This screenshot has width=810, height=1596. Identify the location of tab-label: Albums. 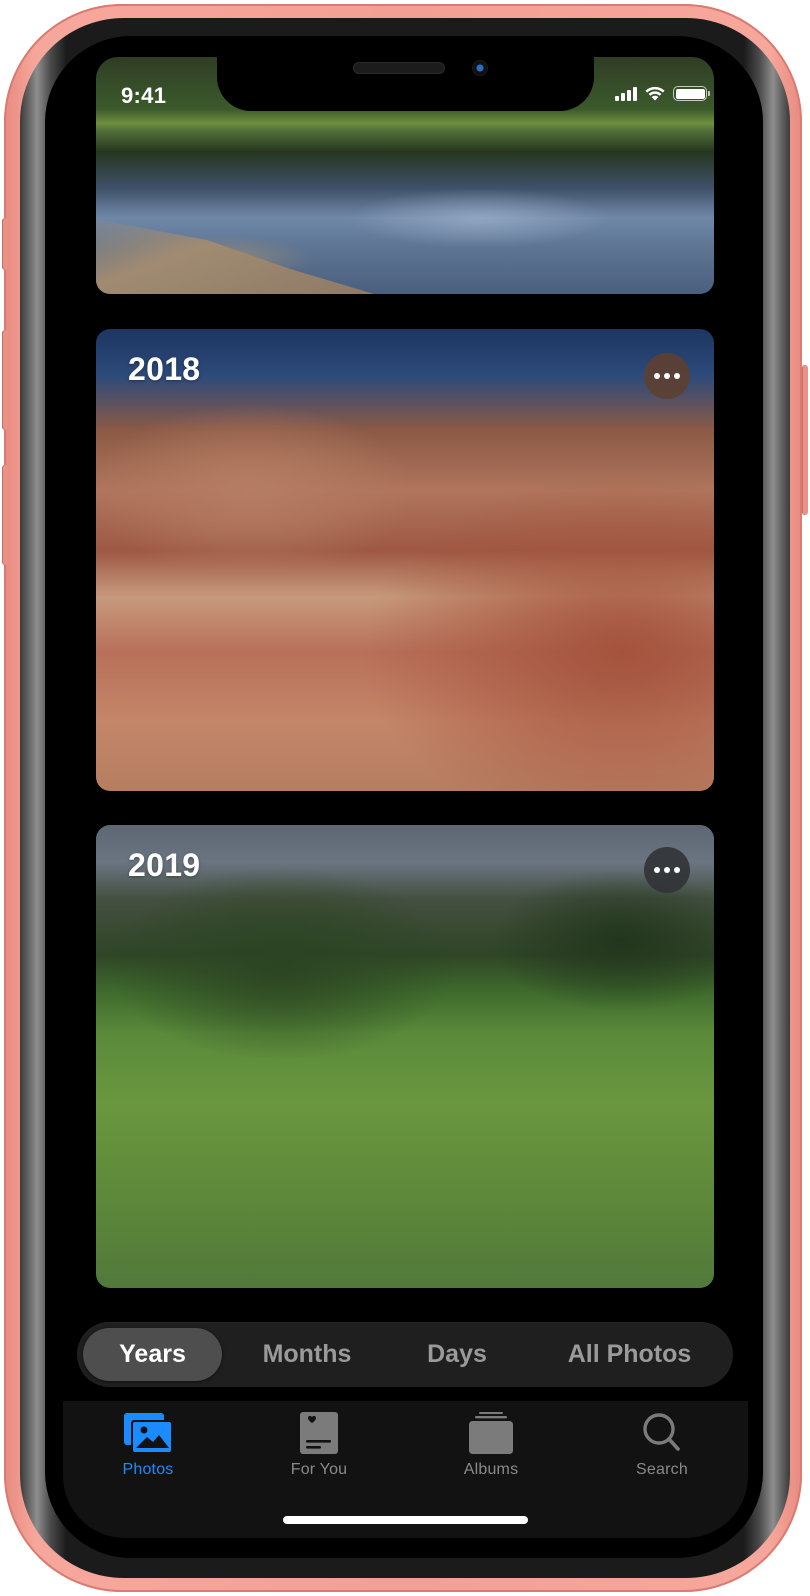
(491, 1469).